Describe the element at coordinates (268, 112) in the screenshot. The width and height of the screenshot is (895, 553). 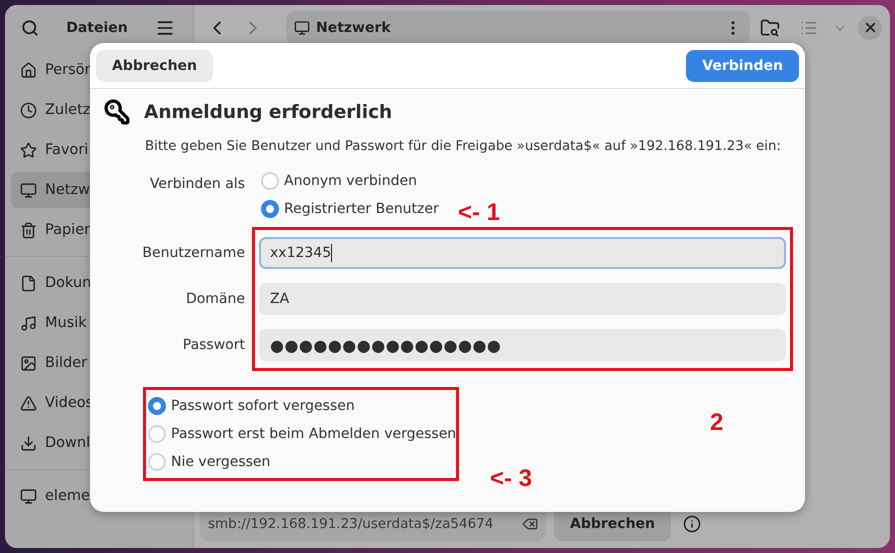
I see `dialog-title: Anmeldung erforderlich` at that location.